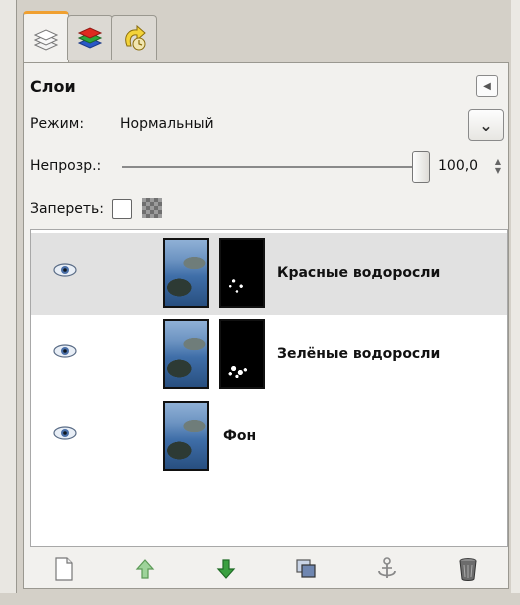 Image resolution: width=520 pixels, height=605 pixels. I want to click on window-edge-bottom, so click(260, 599).